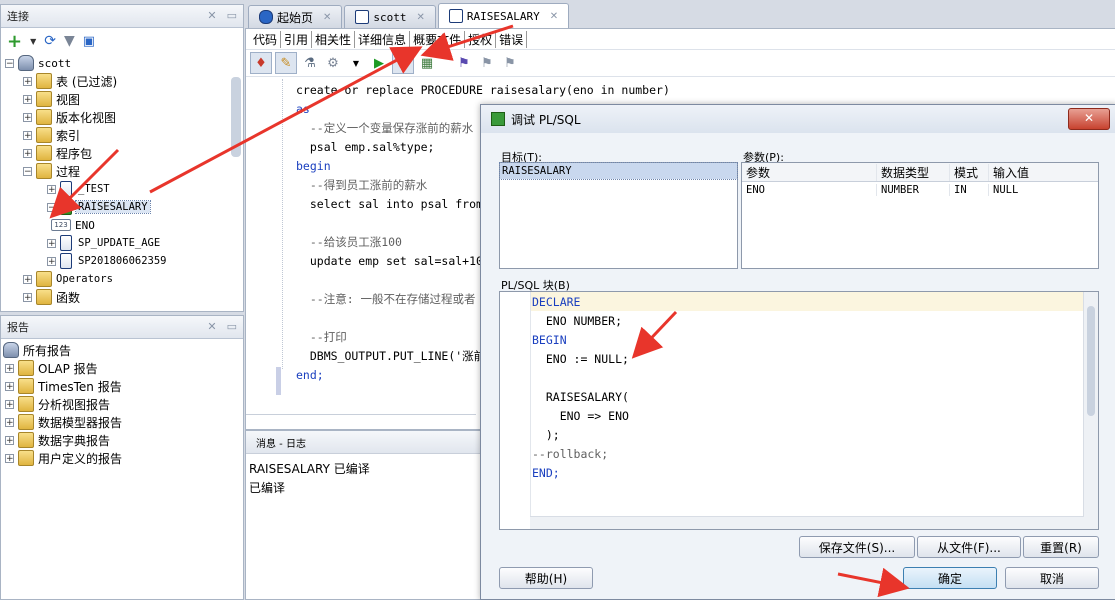 This screenshot has width=1115, height=600. Describe the element at coordinates (873, 582) in the screenshot. I see `arrow-to-ok-button` at that location.